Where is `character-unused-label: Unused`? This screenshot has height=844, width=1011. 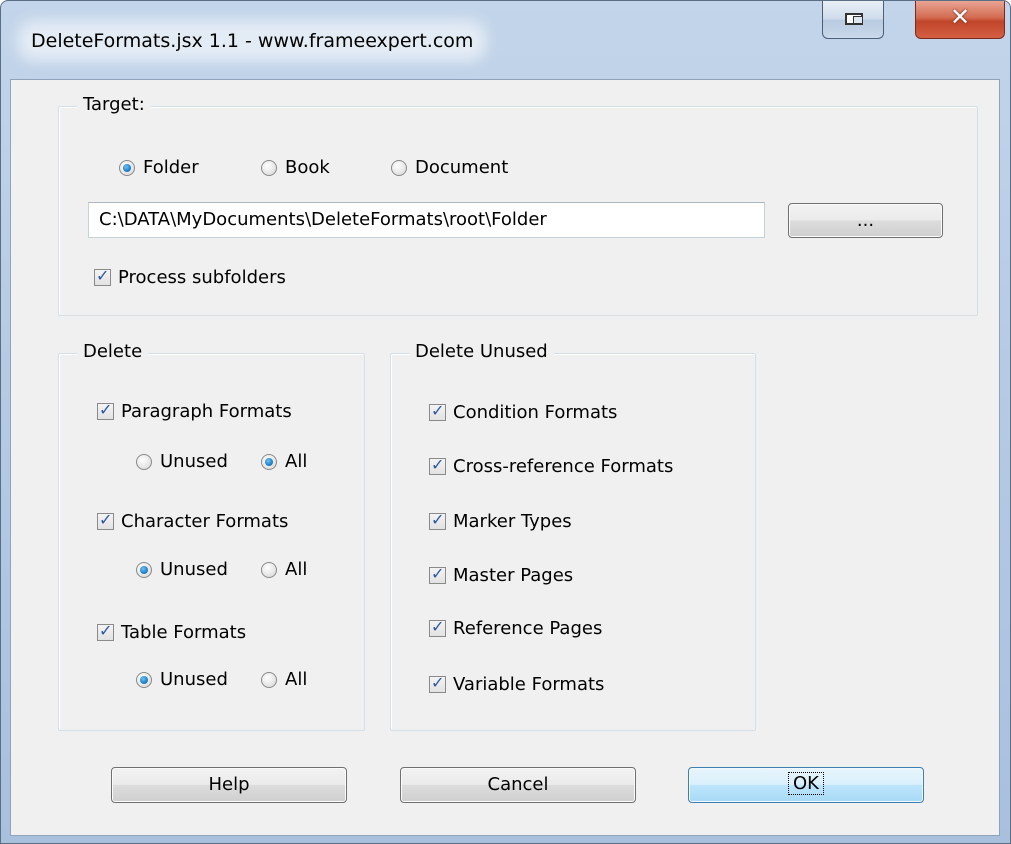
character-unused-label: Unused is located at coordinates (194, 569).